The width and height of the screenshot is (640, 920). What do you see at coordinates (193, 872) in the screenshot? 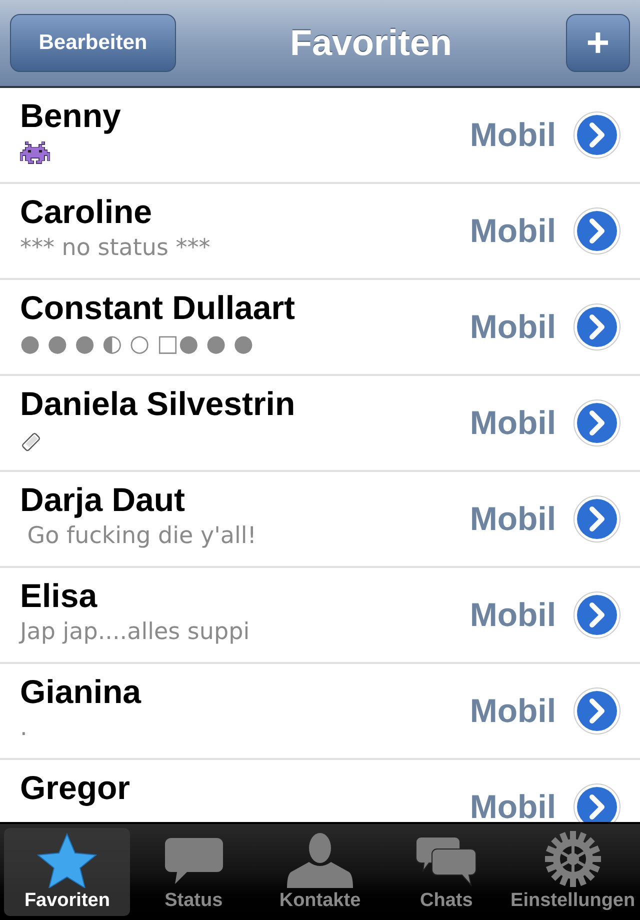
I see `tab: Status` at bounding box center [193, 872].